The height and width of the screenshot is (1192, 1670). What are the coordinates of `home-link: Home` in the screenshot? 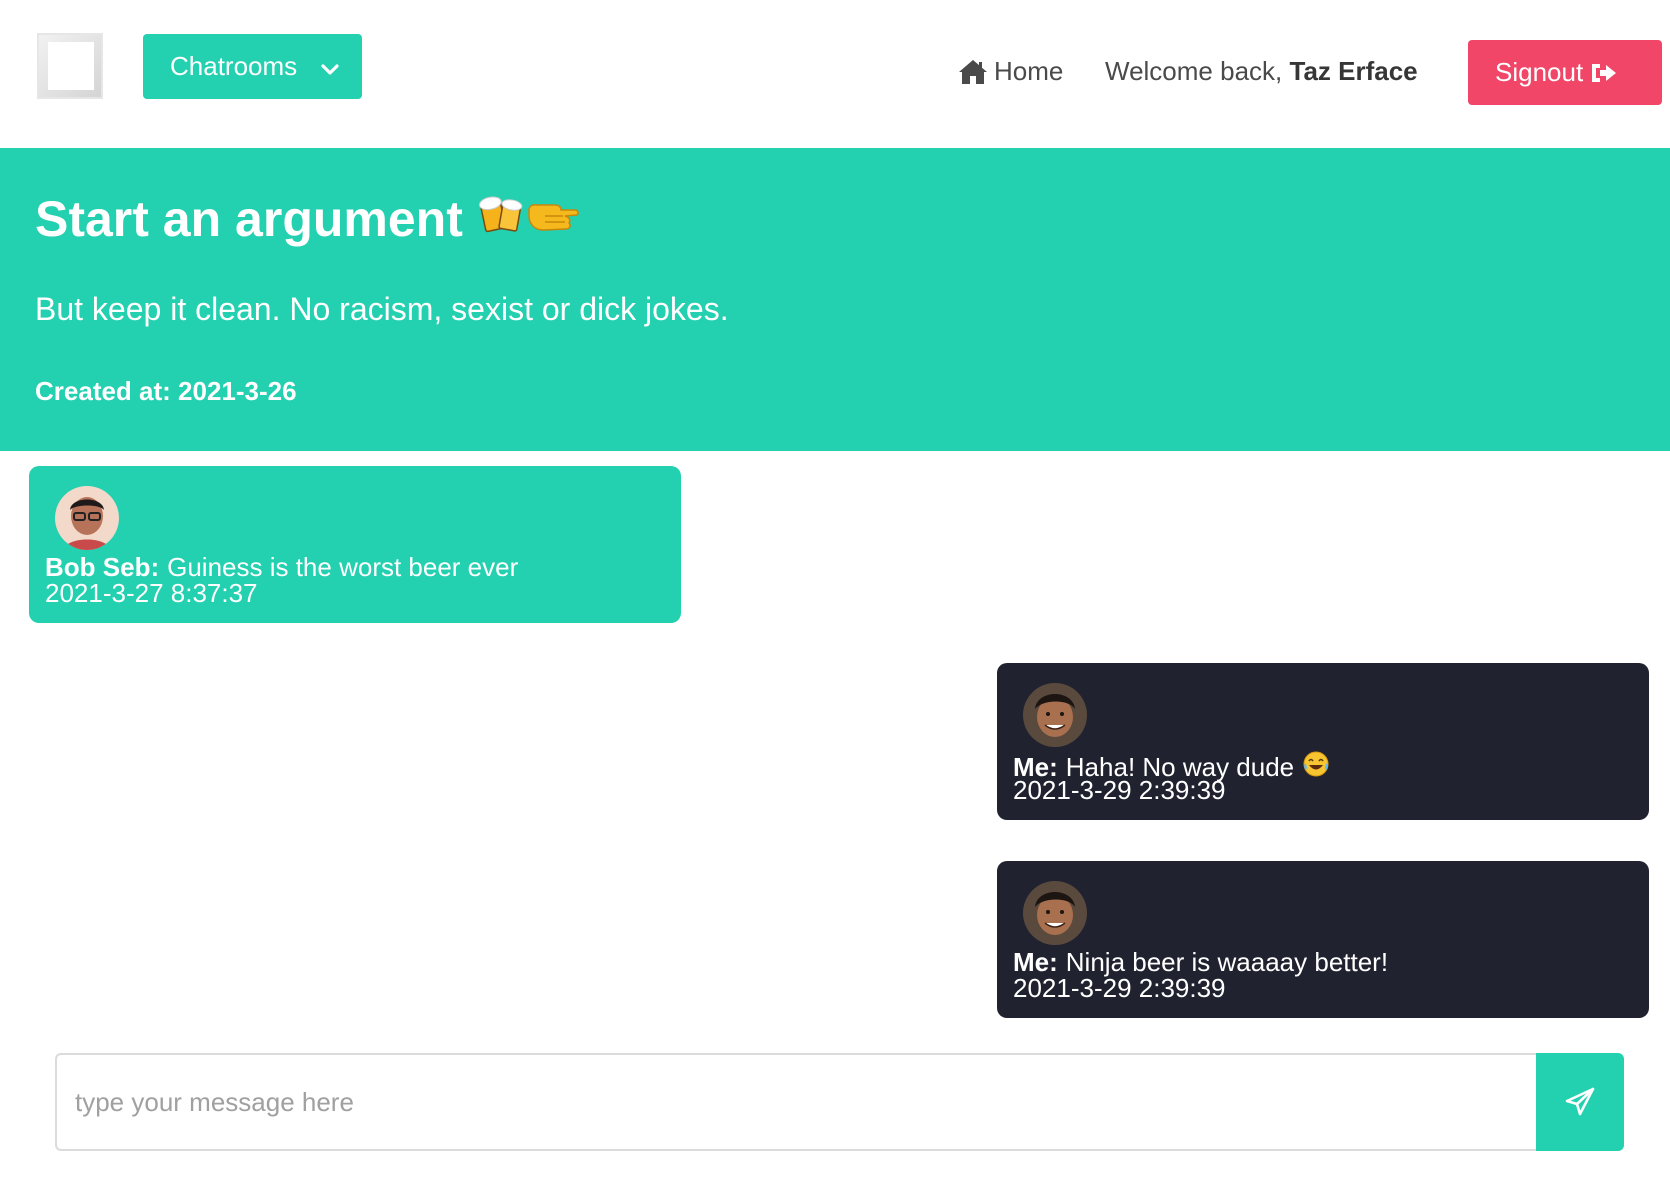 It's located at (1010, 71).